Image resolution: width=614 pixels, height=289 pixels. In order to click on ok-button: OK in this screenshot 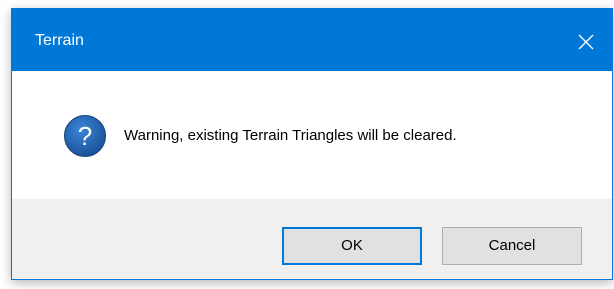, I will do `click(352, 246)`.